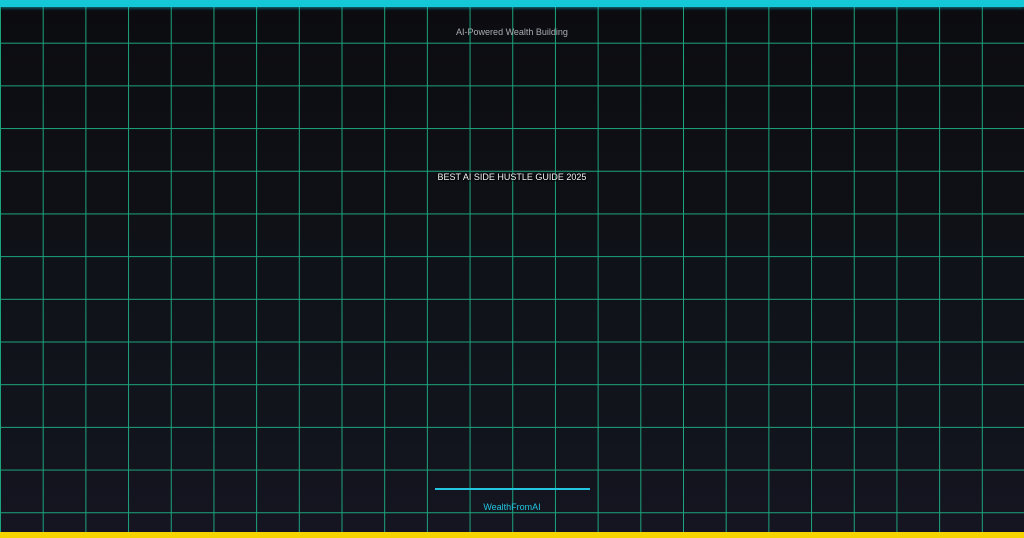 The height and width of the screenshot is (538, 1024). I want to click on divider-line, so click(512, 489).